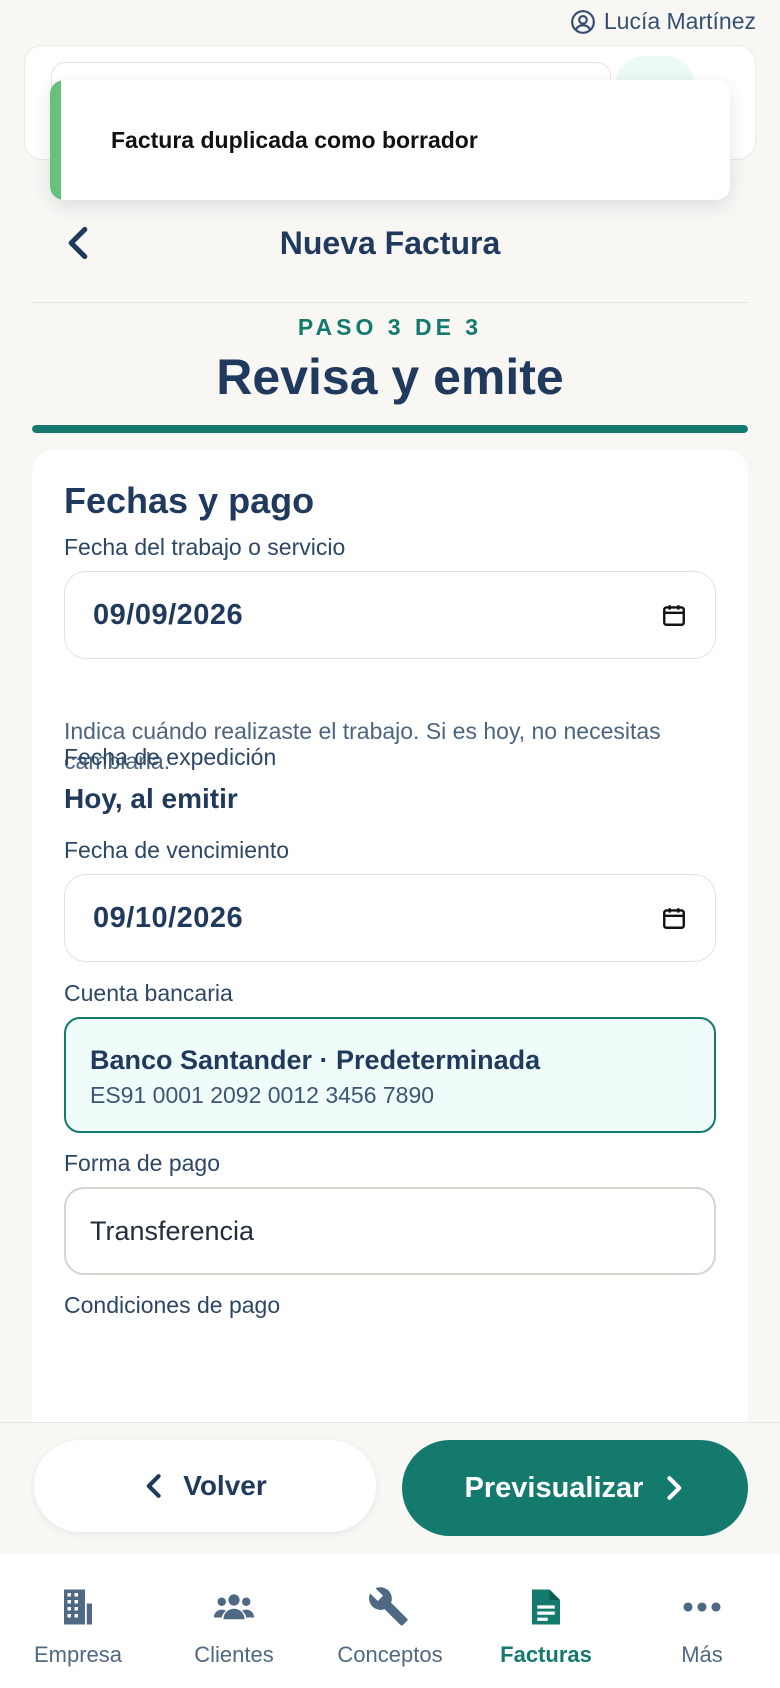  I want to click on nav-item-clientes: Clientes, so click(234, 1621).